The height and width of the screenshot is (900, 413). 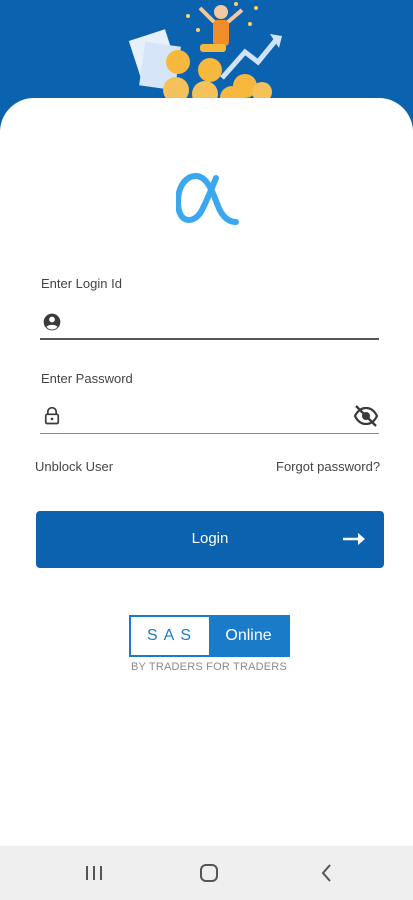 I want to click on login-button: Login, so click(x=210, y=539).